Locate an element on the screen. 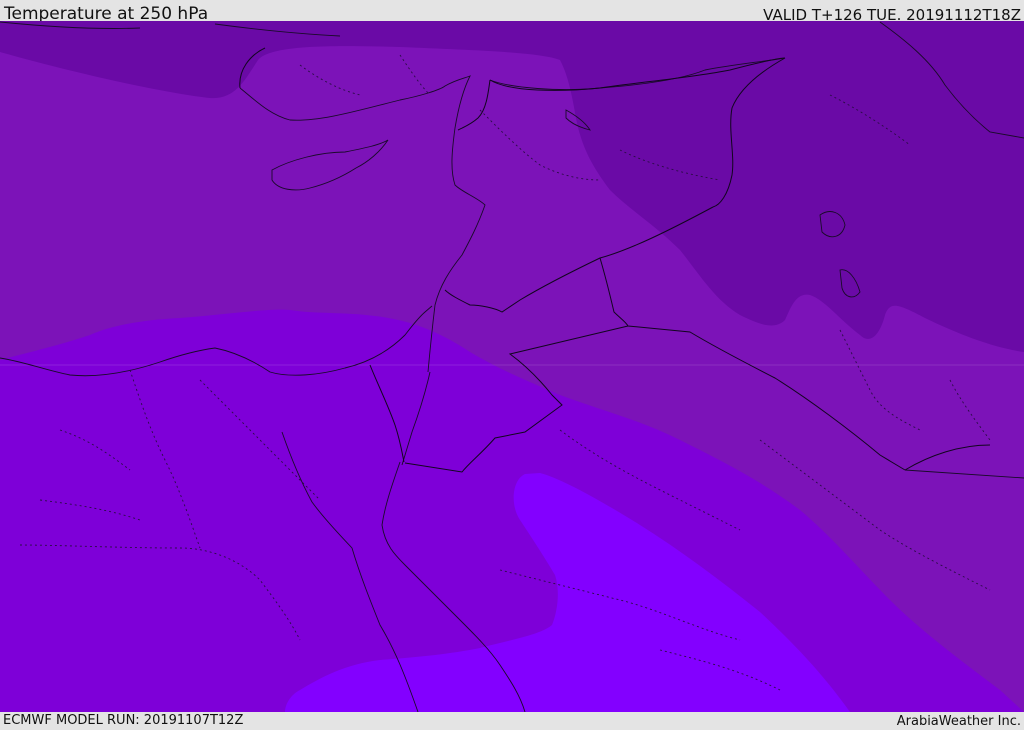  model-run-label: ECMWF MODEL RUN: 20191107T12Z is located at coordinates (123, 720).